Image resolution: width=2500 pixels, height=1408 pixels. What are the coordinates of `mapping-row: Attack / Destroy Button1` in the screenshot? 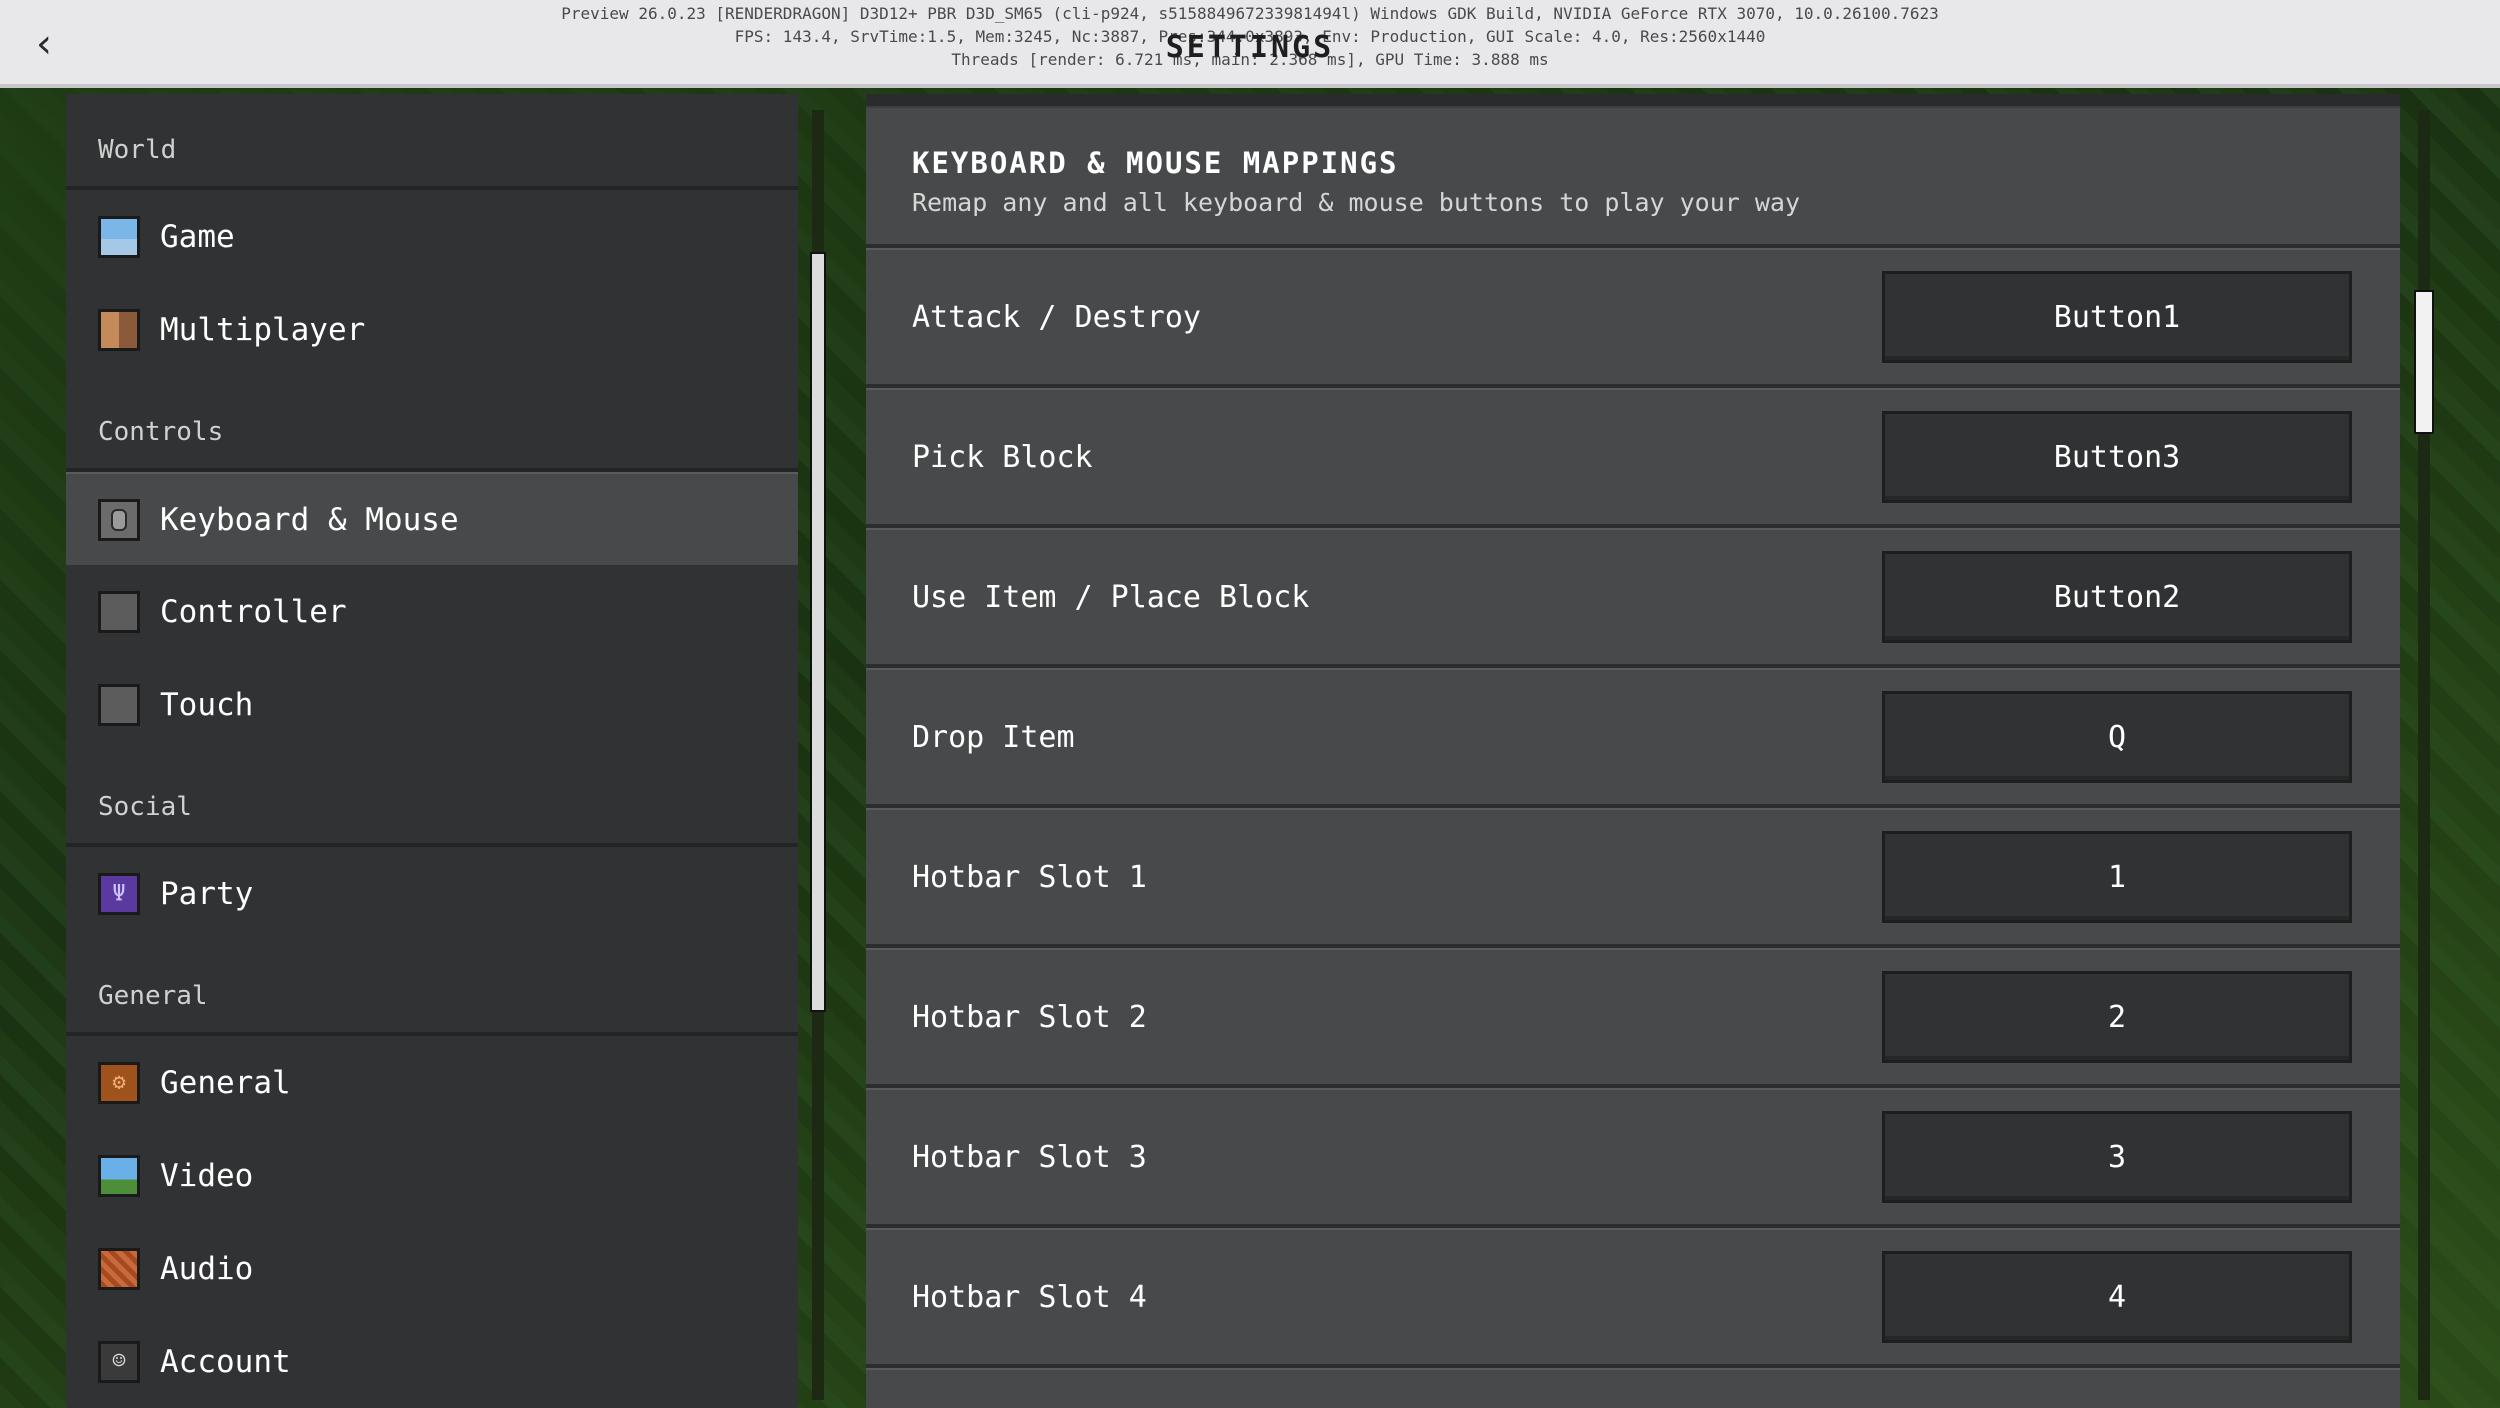 It's located at (1633, 318).